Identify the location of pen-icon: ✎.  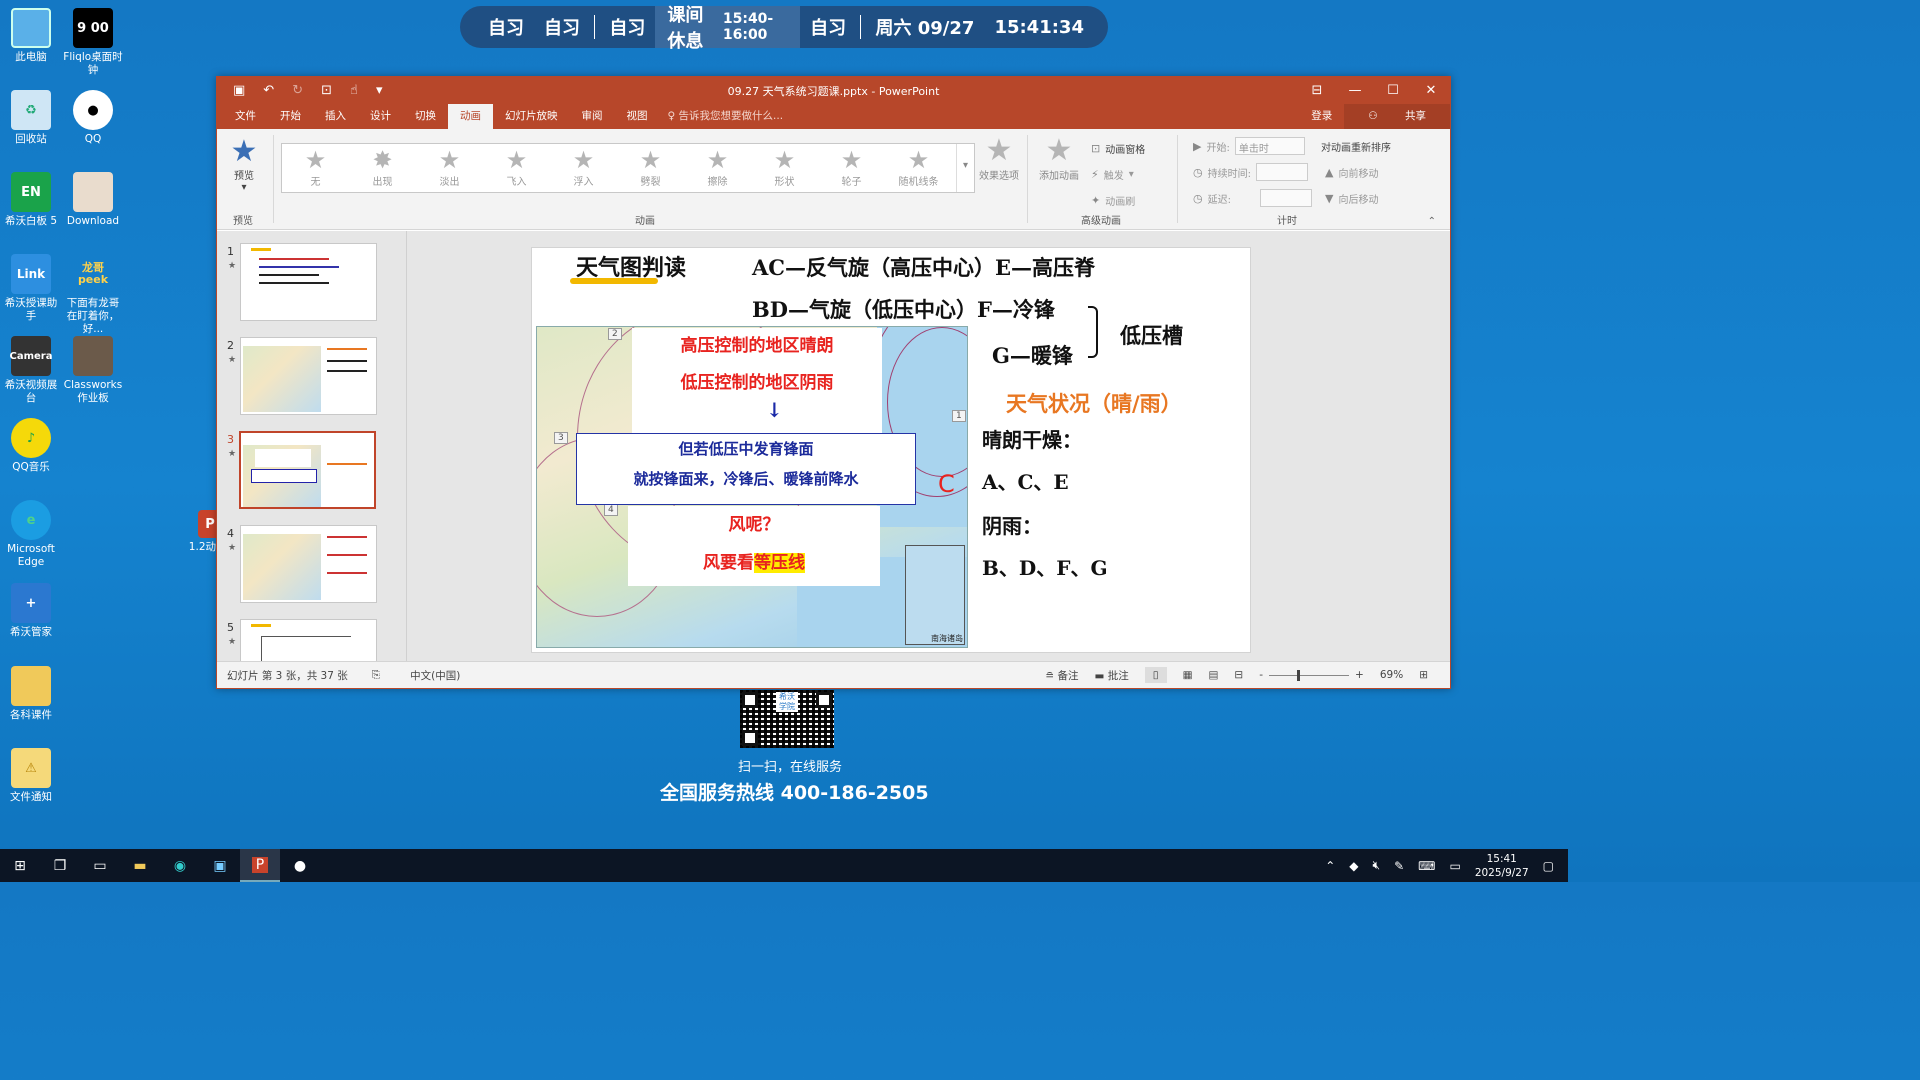
(1399, 866).